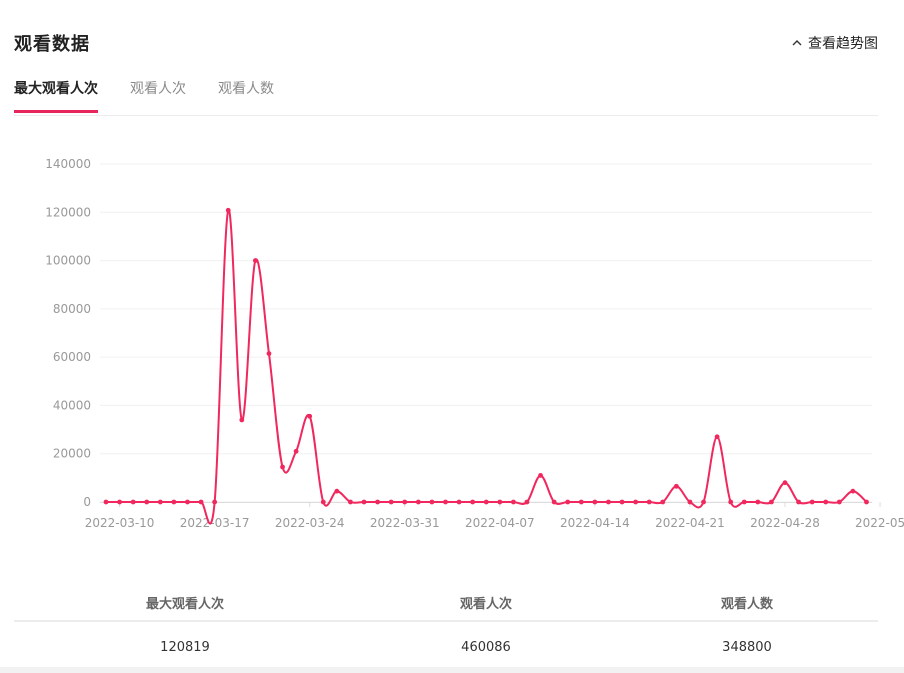 This screenshot has width=904, height=673. Describe the element at coordinates (185, 647) in the screenshot. I see `stats-value-max-views: 120819` at that location.